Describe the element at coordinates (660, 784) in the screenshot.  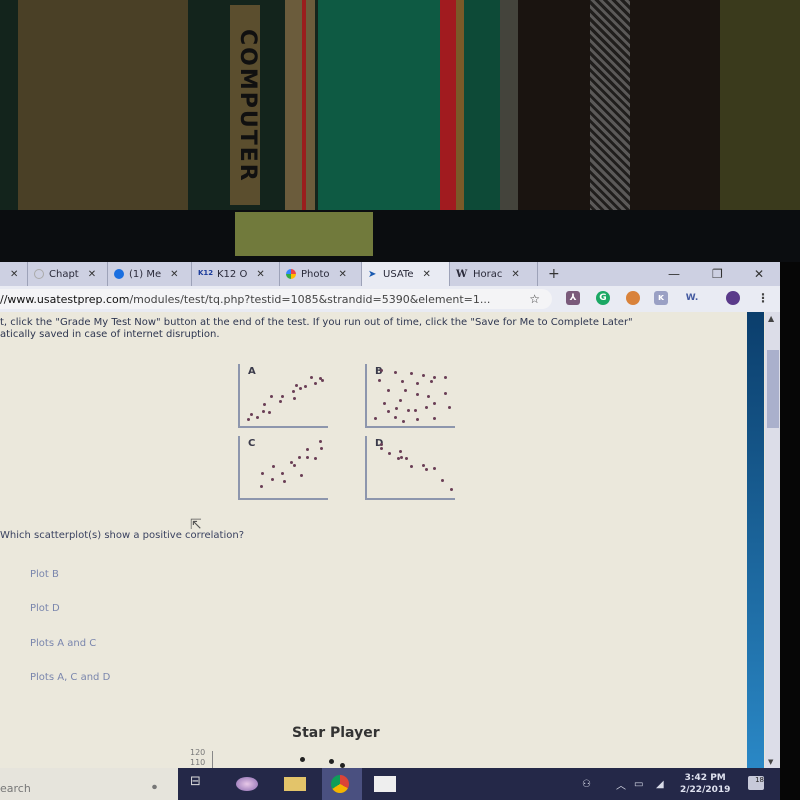
I see `wifi-icon: ◢` at that location.